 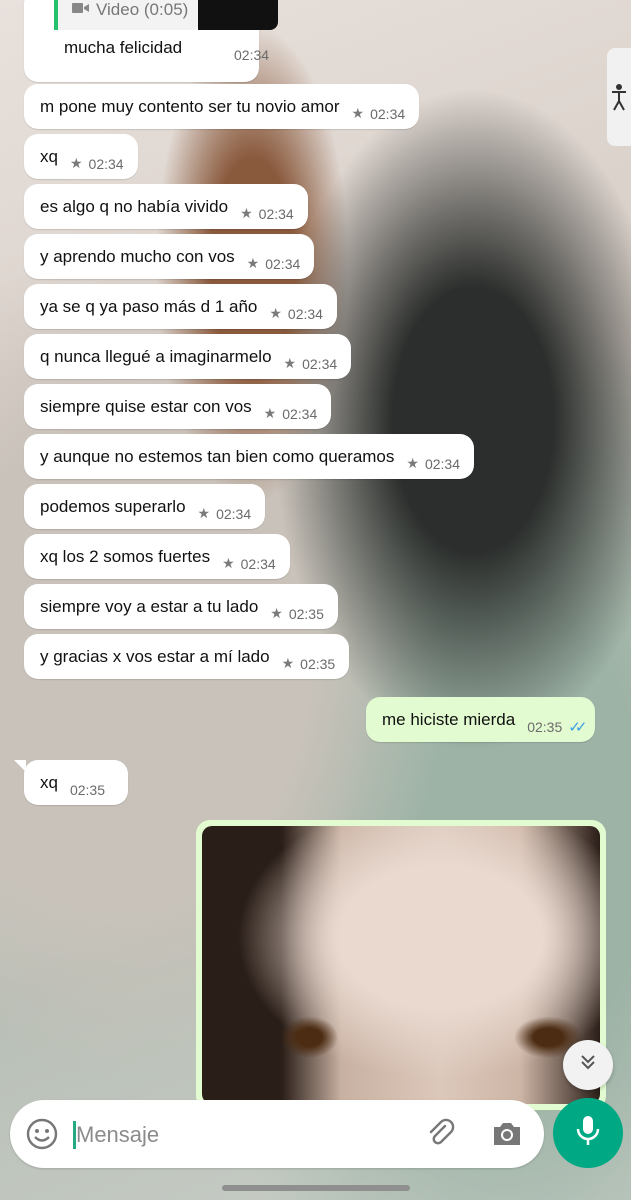 I want to click on incoming-message: ya se q ya paso más d 1 año ★ 02:34, so click(x=180, y=306).